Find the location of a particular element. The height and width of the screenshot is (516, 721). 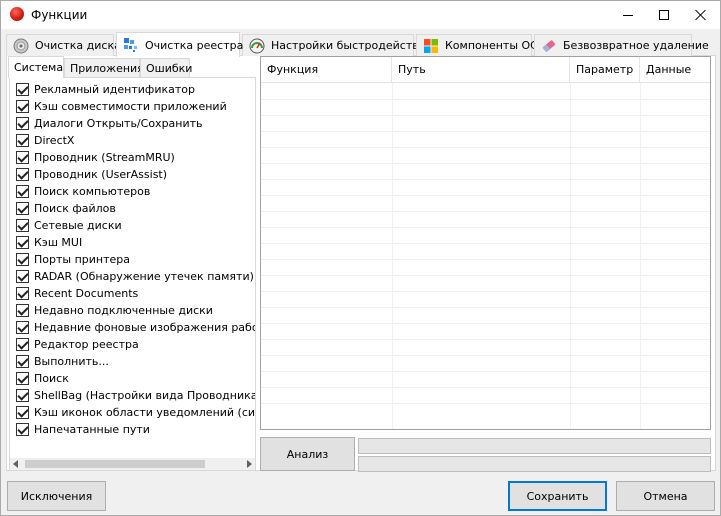

list-item-label: Кэш совместимости приложений is located at coordinates (130, 106).